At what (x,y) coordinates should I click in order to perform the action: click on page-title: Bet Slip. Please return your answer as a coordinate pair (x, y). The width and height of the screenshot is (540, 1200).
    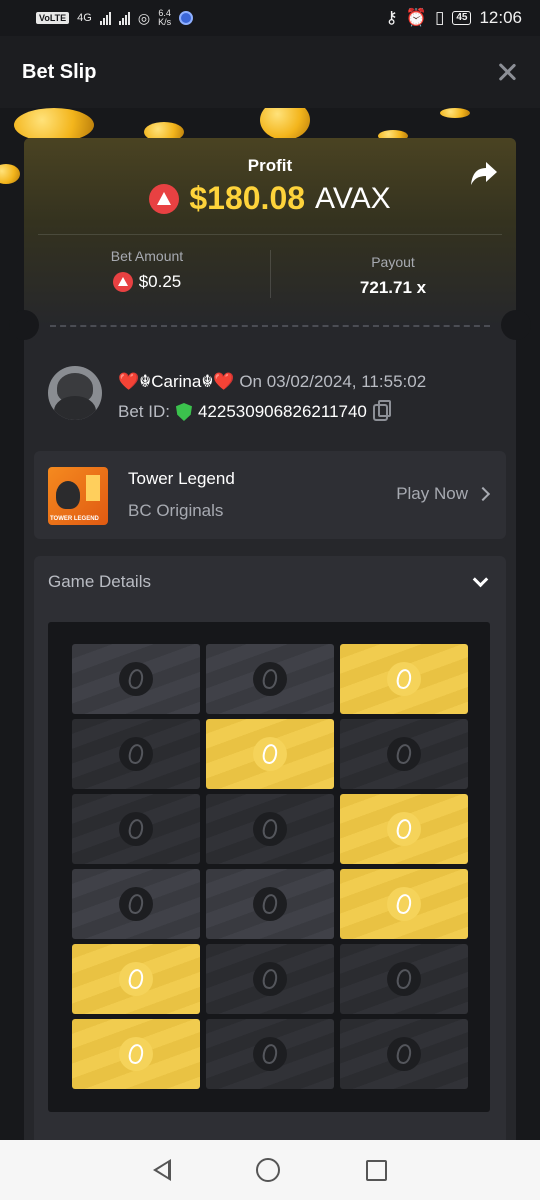
    Looking at the image, I should click on (59, 71).